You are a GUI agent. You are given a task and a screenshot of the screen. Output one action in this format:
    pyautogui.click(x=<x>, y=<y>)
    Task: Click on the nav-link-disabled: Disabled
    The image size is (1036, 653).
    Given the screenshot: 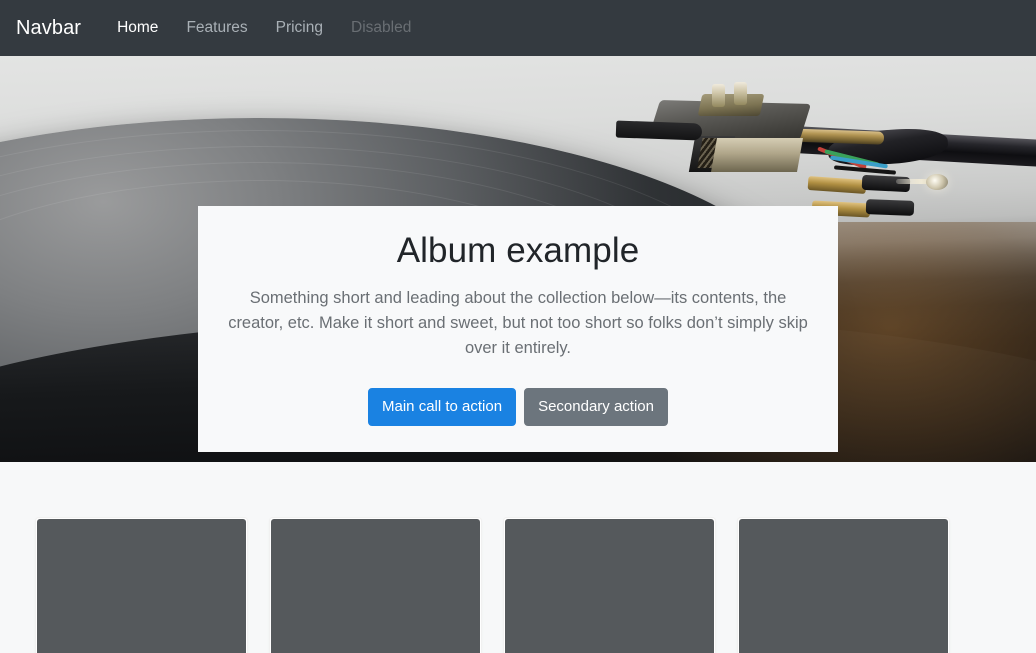 What is the action you would take?
    pyautogui.click(x=381, y=27)
    